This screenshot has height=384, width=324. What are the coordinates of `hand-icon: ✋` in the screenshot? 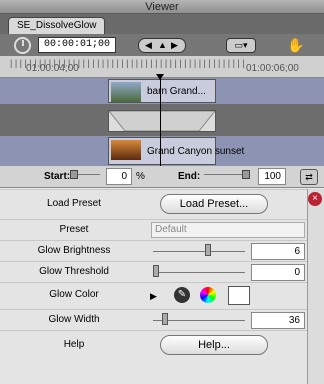 It's located at (296, 45).